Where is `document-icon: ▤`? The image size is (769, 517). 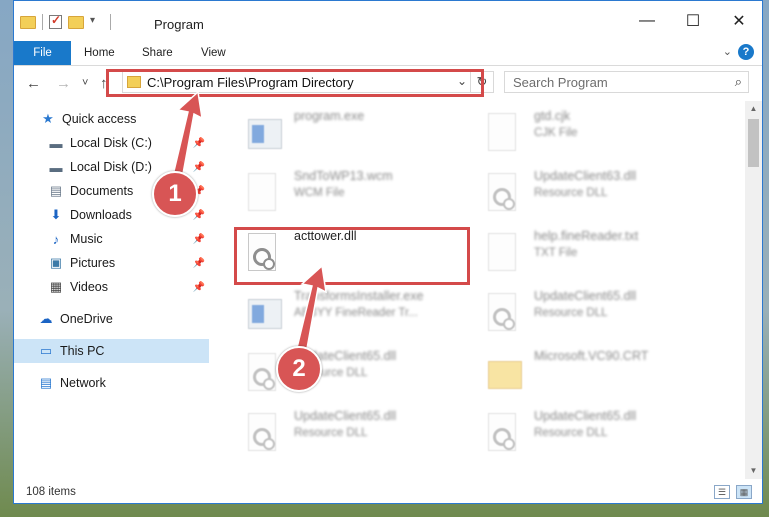
document-icon: ▤ is located at coordinates (56, 190).